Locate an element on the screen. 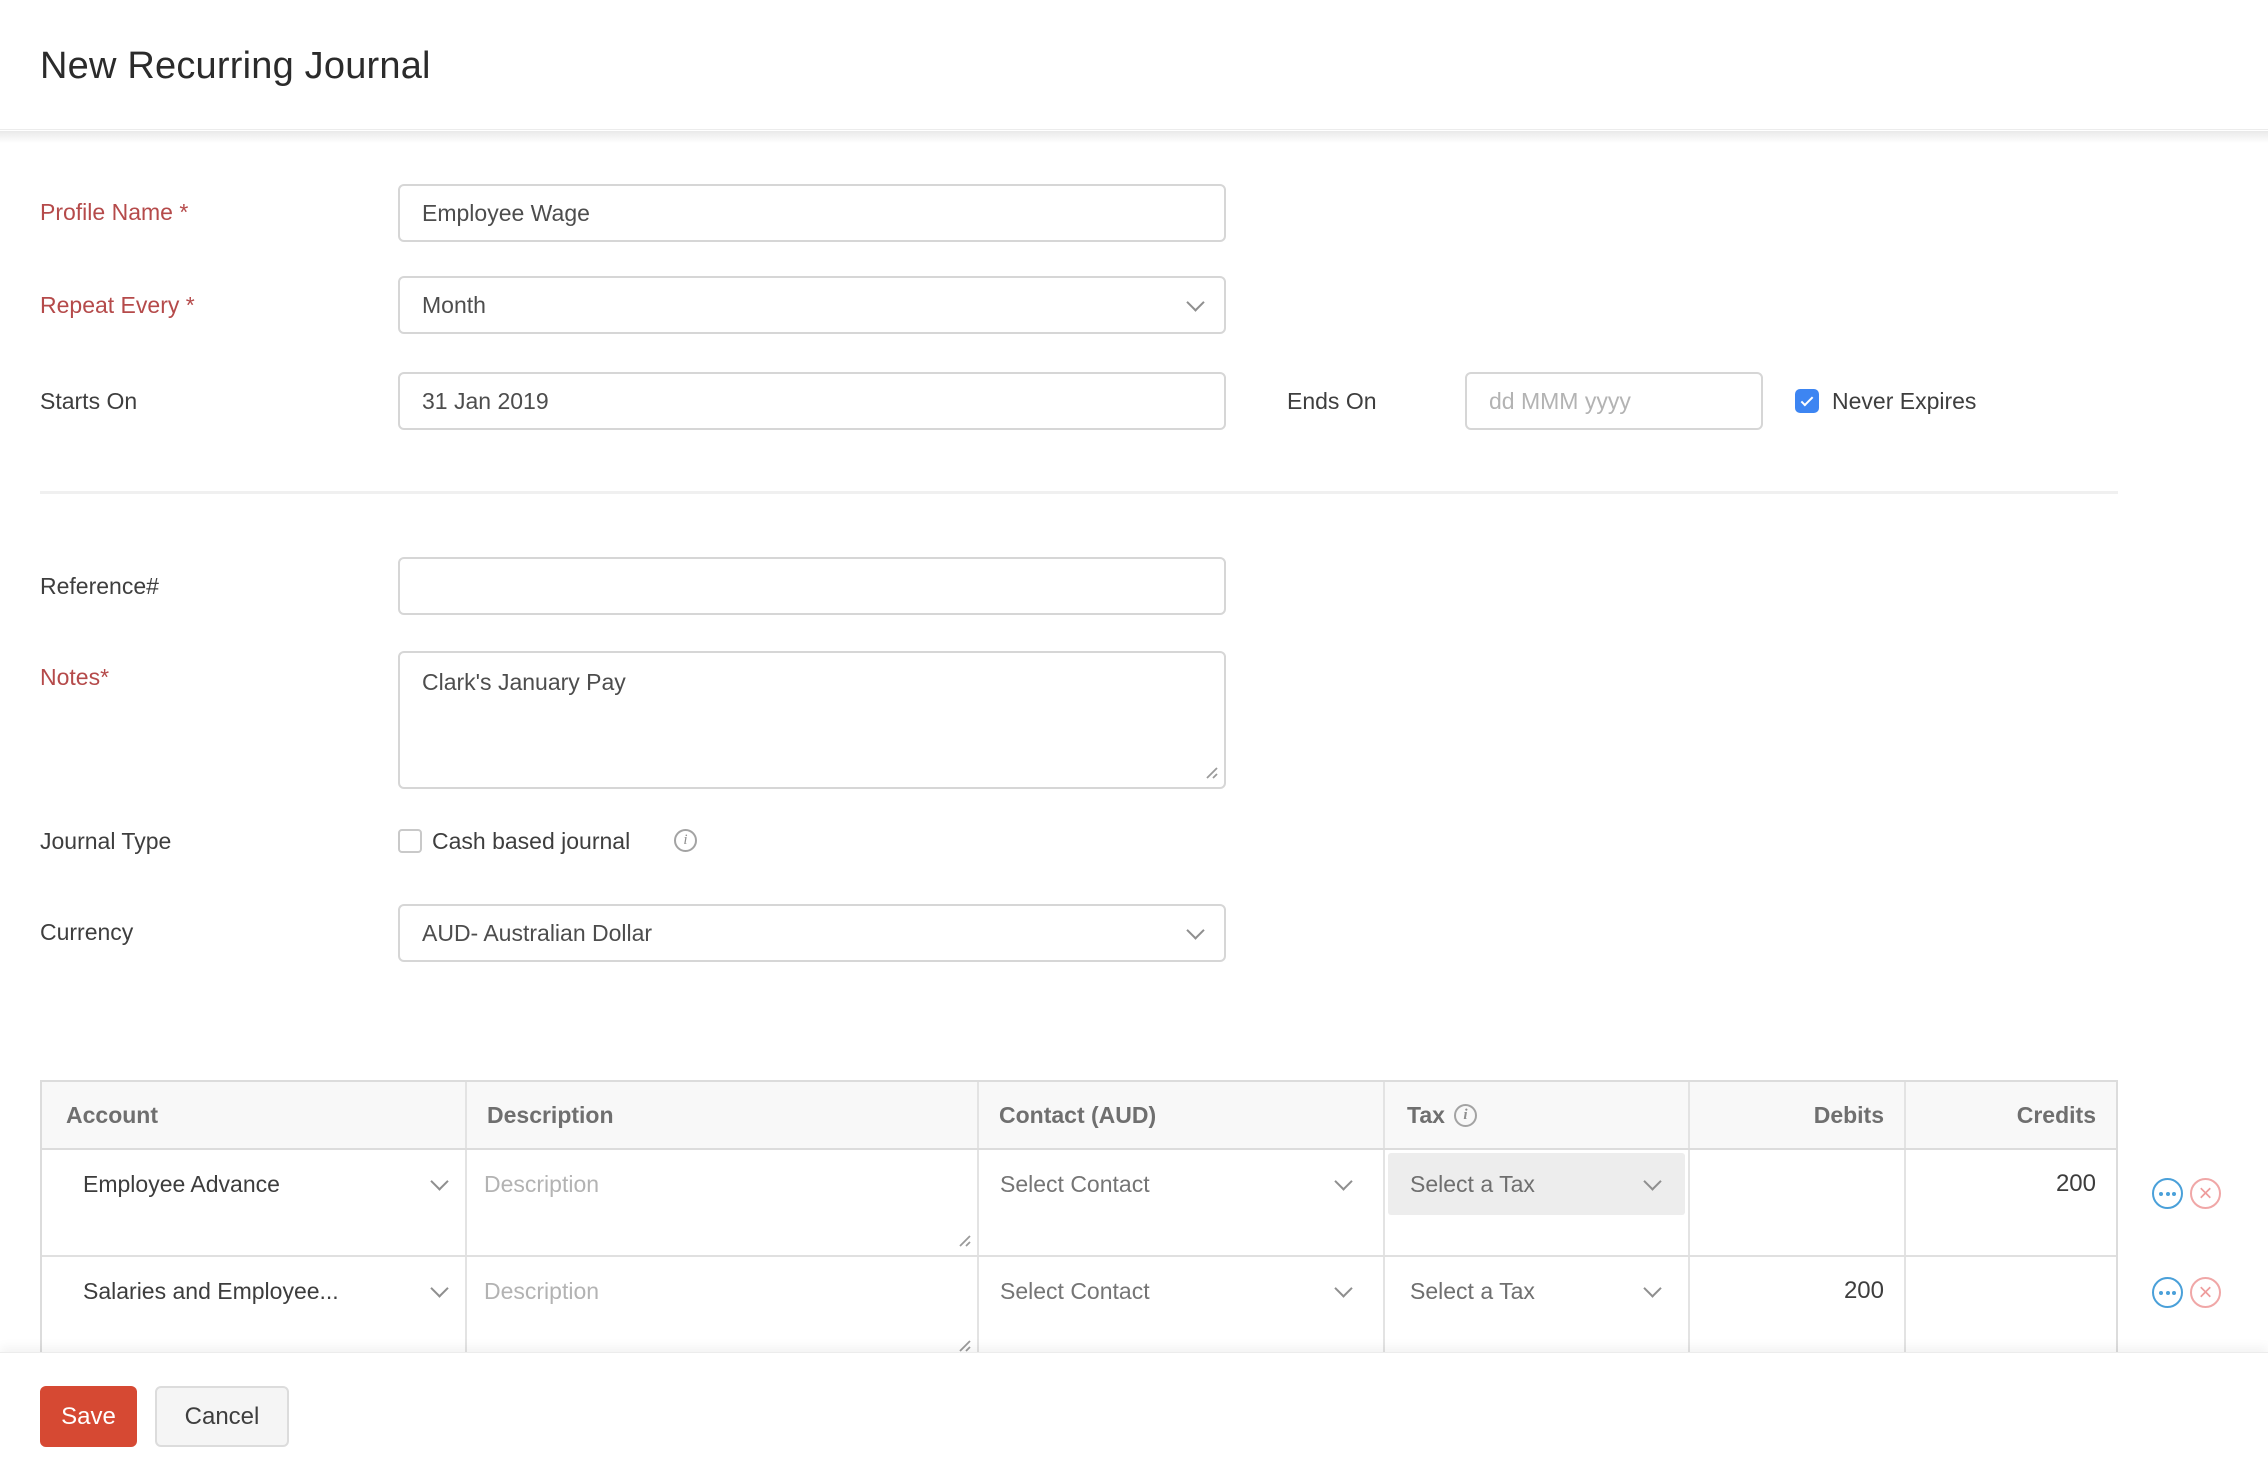 This screenshot has height=1478, width=2268. checkmark-icon is located at coordinates (1807, 399).